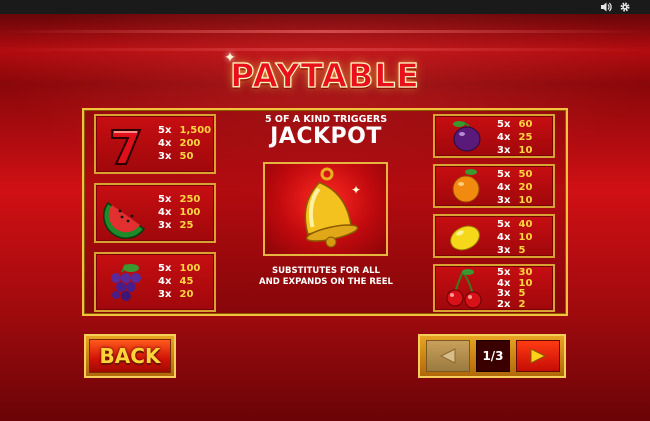 This screenshot has width=650, height=421. What do you see at coordinates (514, 137) in the screenshot?
I see `payout-list: 5x 60 4x 25 3x 10` at bounding box center [514, 137].